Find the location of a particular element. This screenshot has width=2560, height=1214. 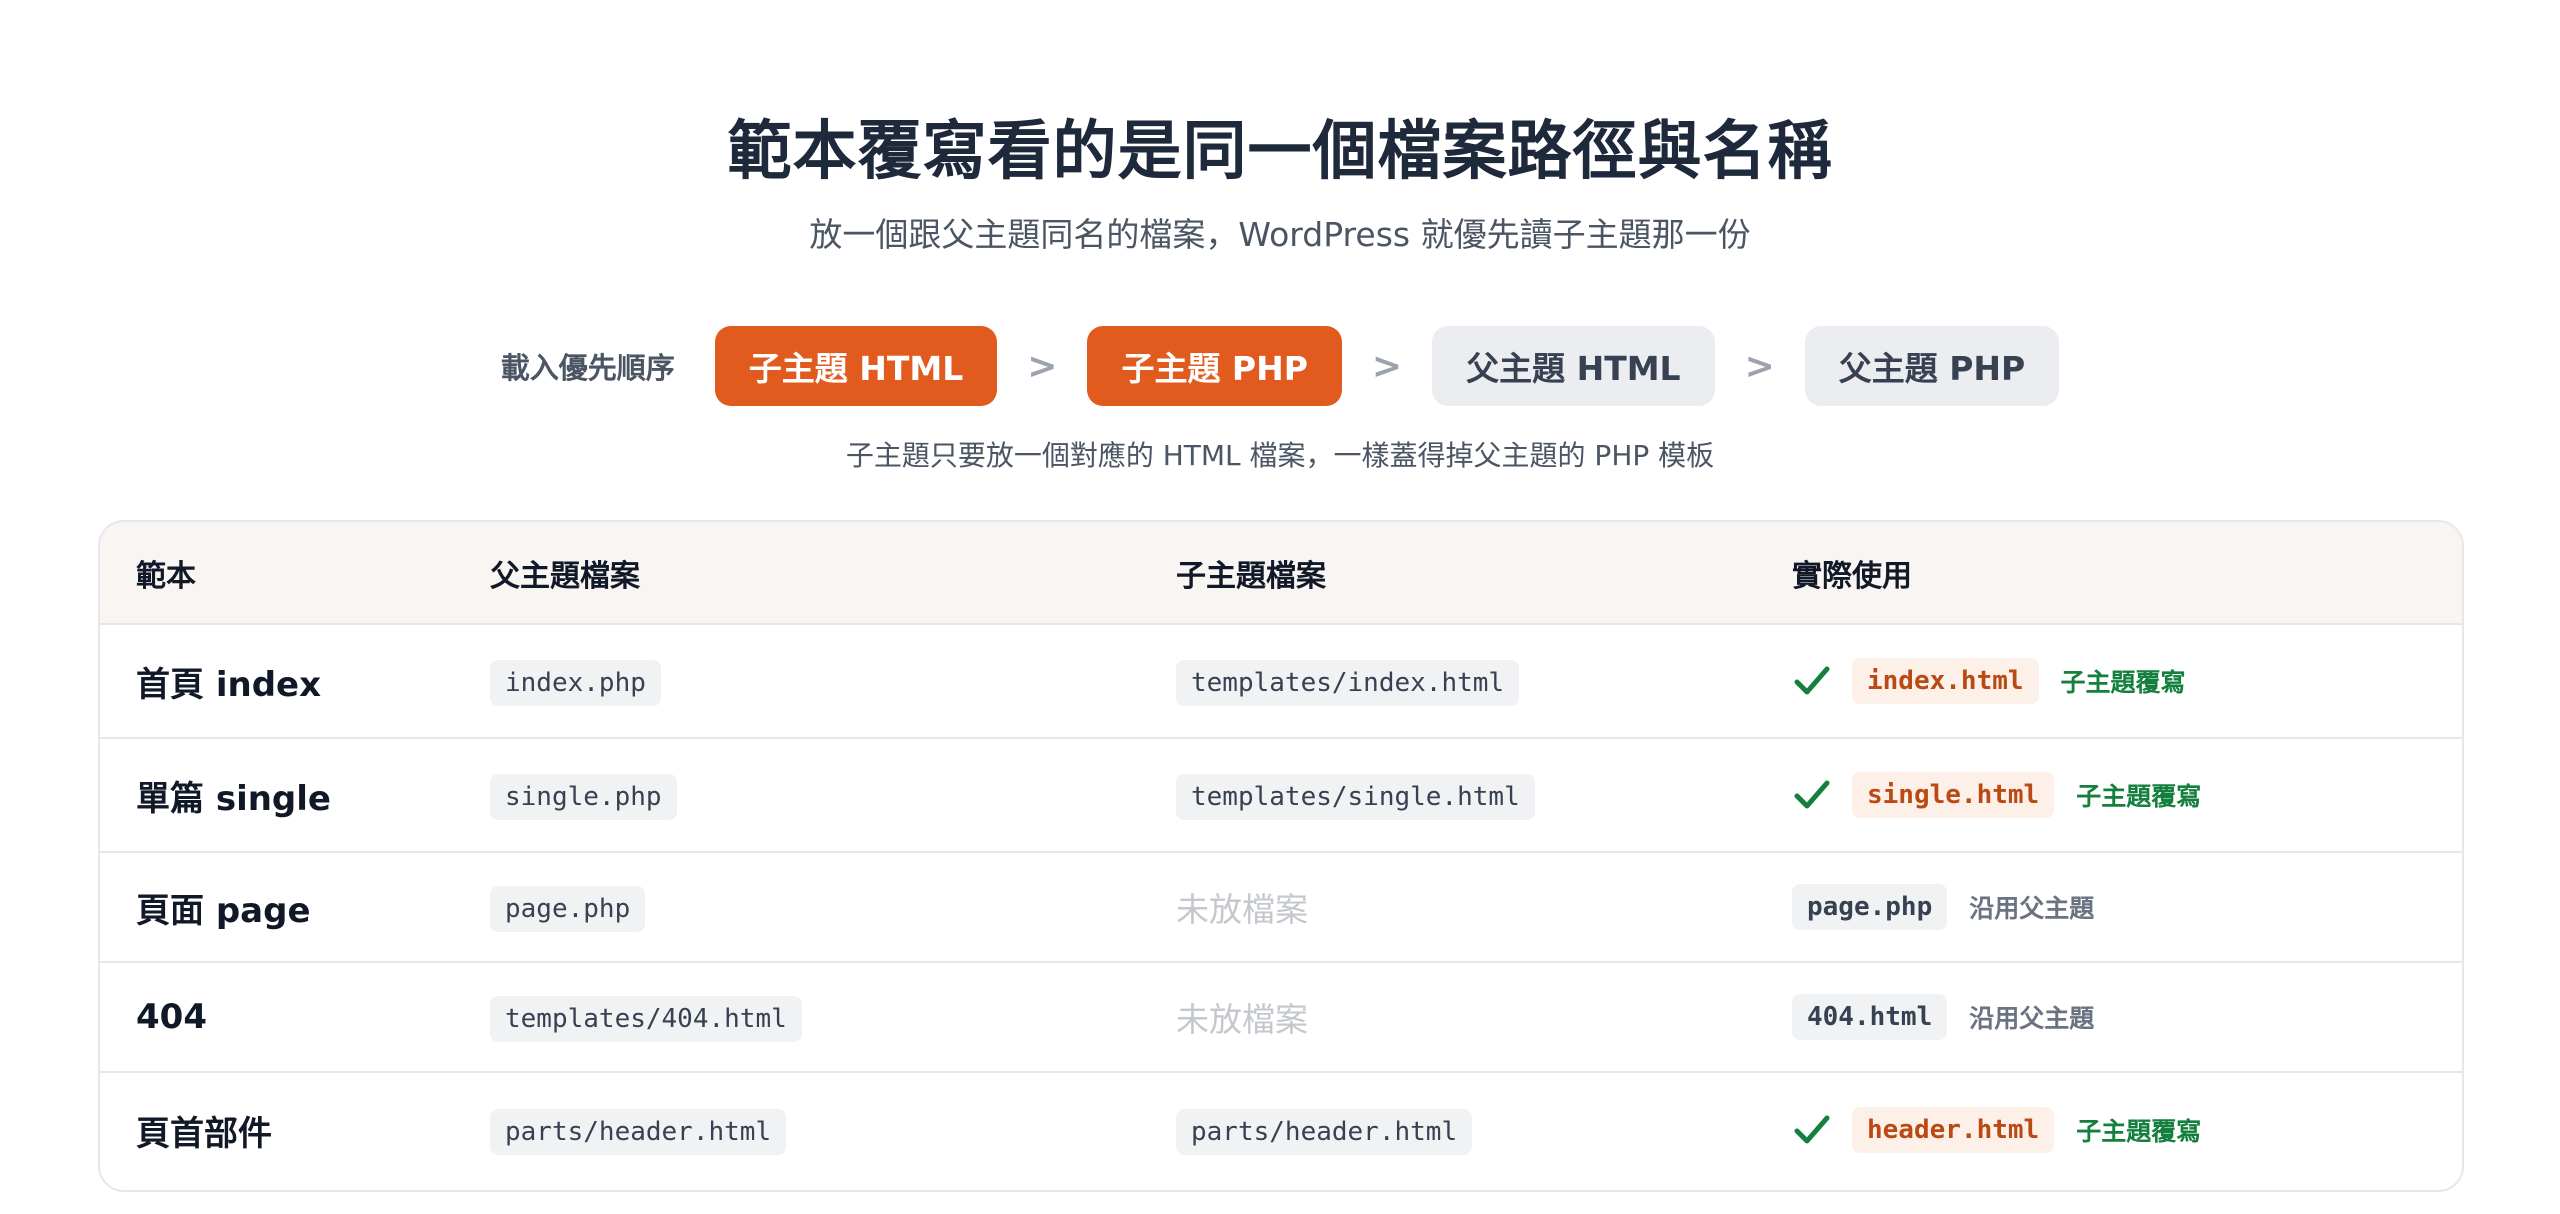

table-row: 頁面 page page.php 未放檔案 page.php 沿用父主題 is located at coordinates (1281, 908).